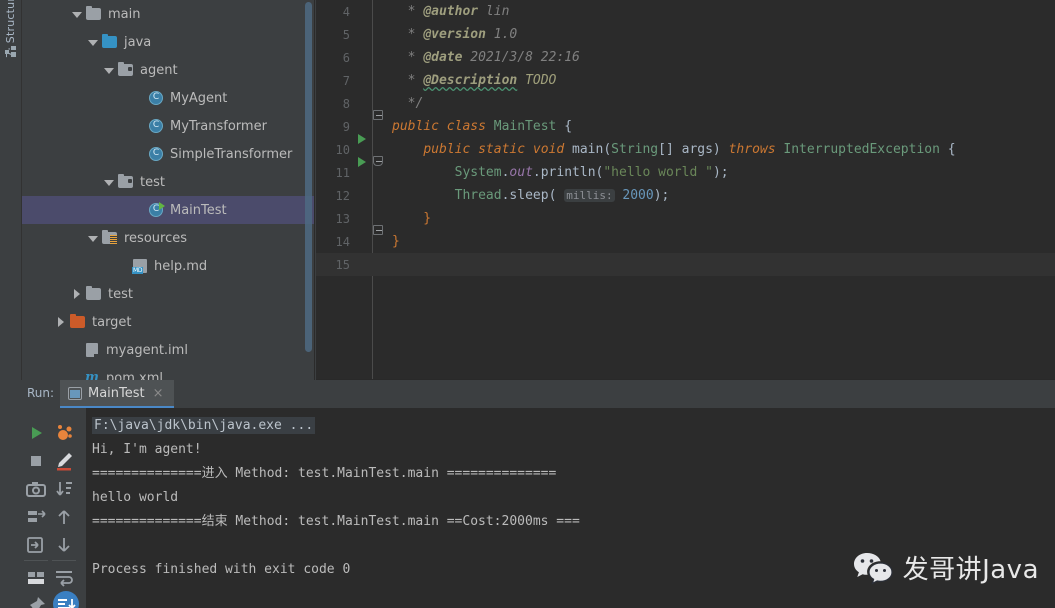 The width and height of the screenshot is (1055, 608). I want to click on panel-divider, so click(314, 190).